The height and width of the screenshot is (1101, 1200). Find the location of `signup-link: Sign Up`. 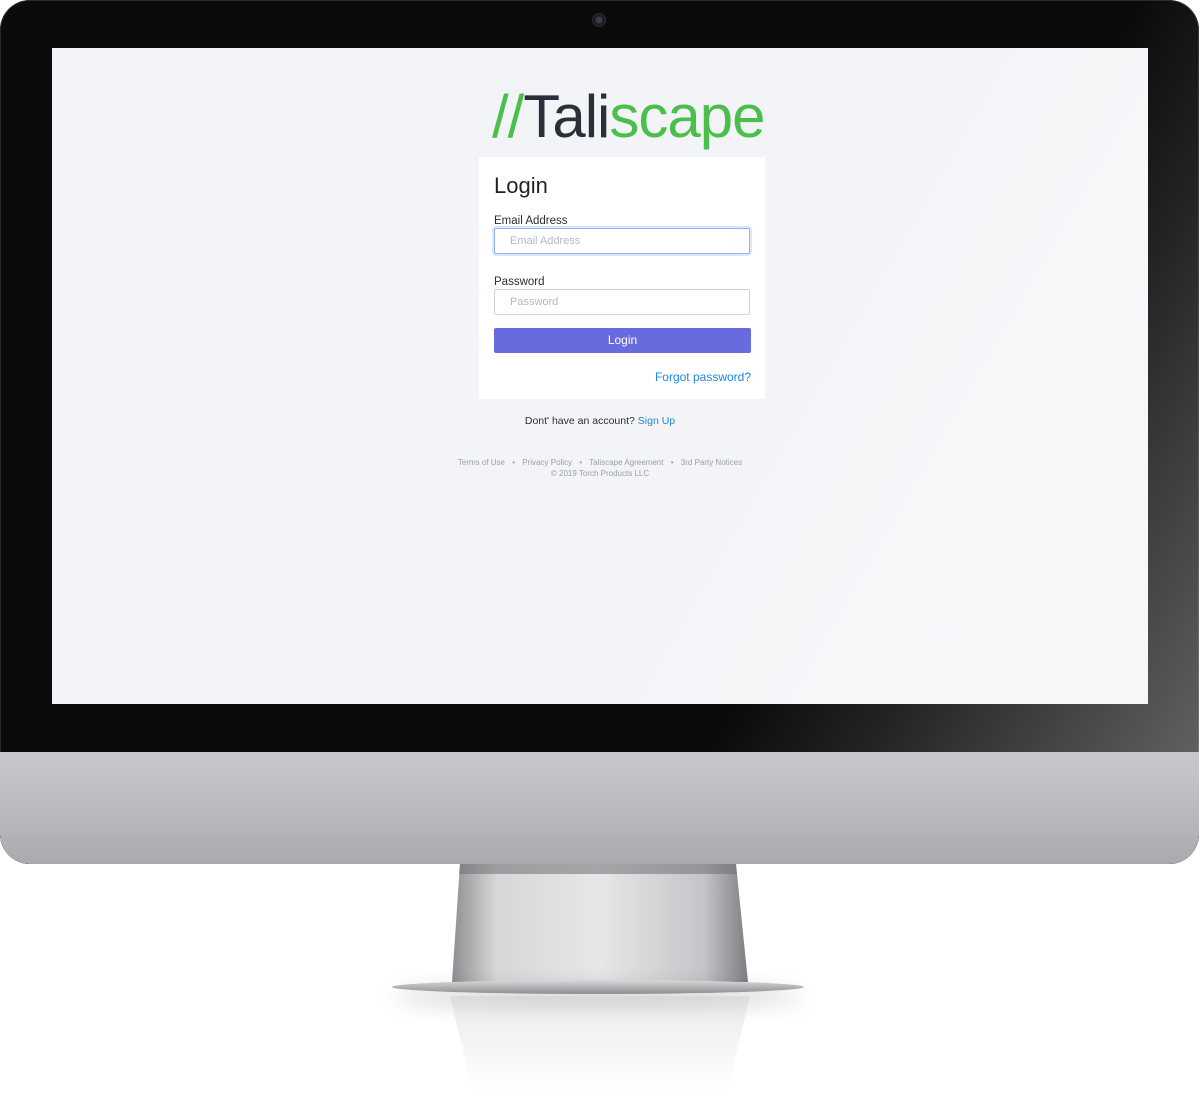

signup-link: Sign Up is located at coordinates (656, 421).